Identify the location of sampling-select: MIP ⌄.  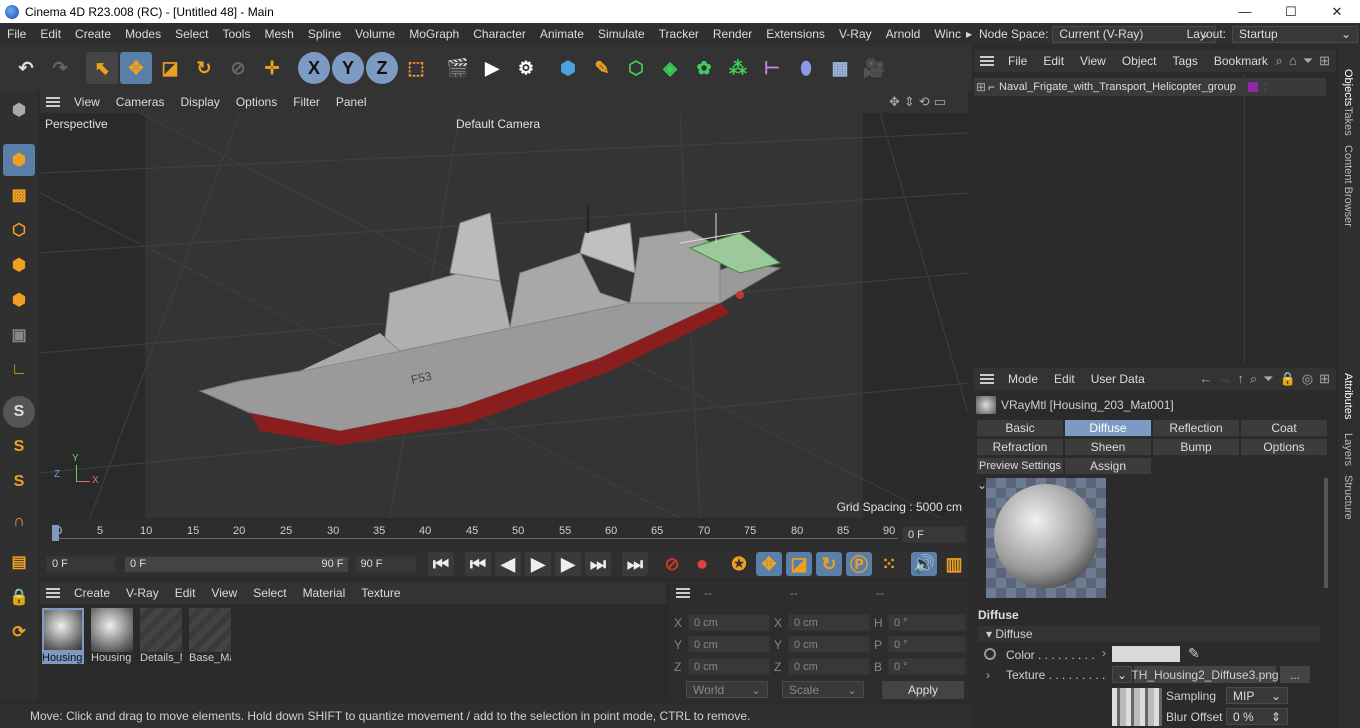
(1257, 695).